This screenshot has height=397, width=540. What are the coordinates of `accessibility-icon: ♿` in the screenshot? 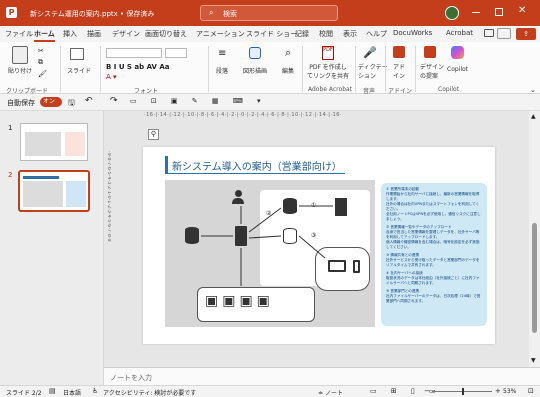 It's located at (95, 391).